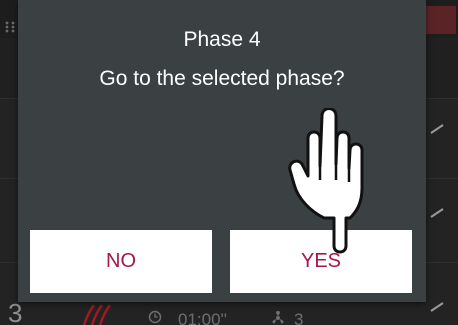 Image resolution: width=458 pixels, height=325 pixels. Describe the element at coordinates (222, 39) in the screenshot. I see `dialog-title: Phase 4` at that location.